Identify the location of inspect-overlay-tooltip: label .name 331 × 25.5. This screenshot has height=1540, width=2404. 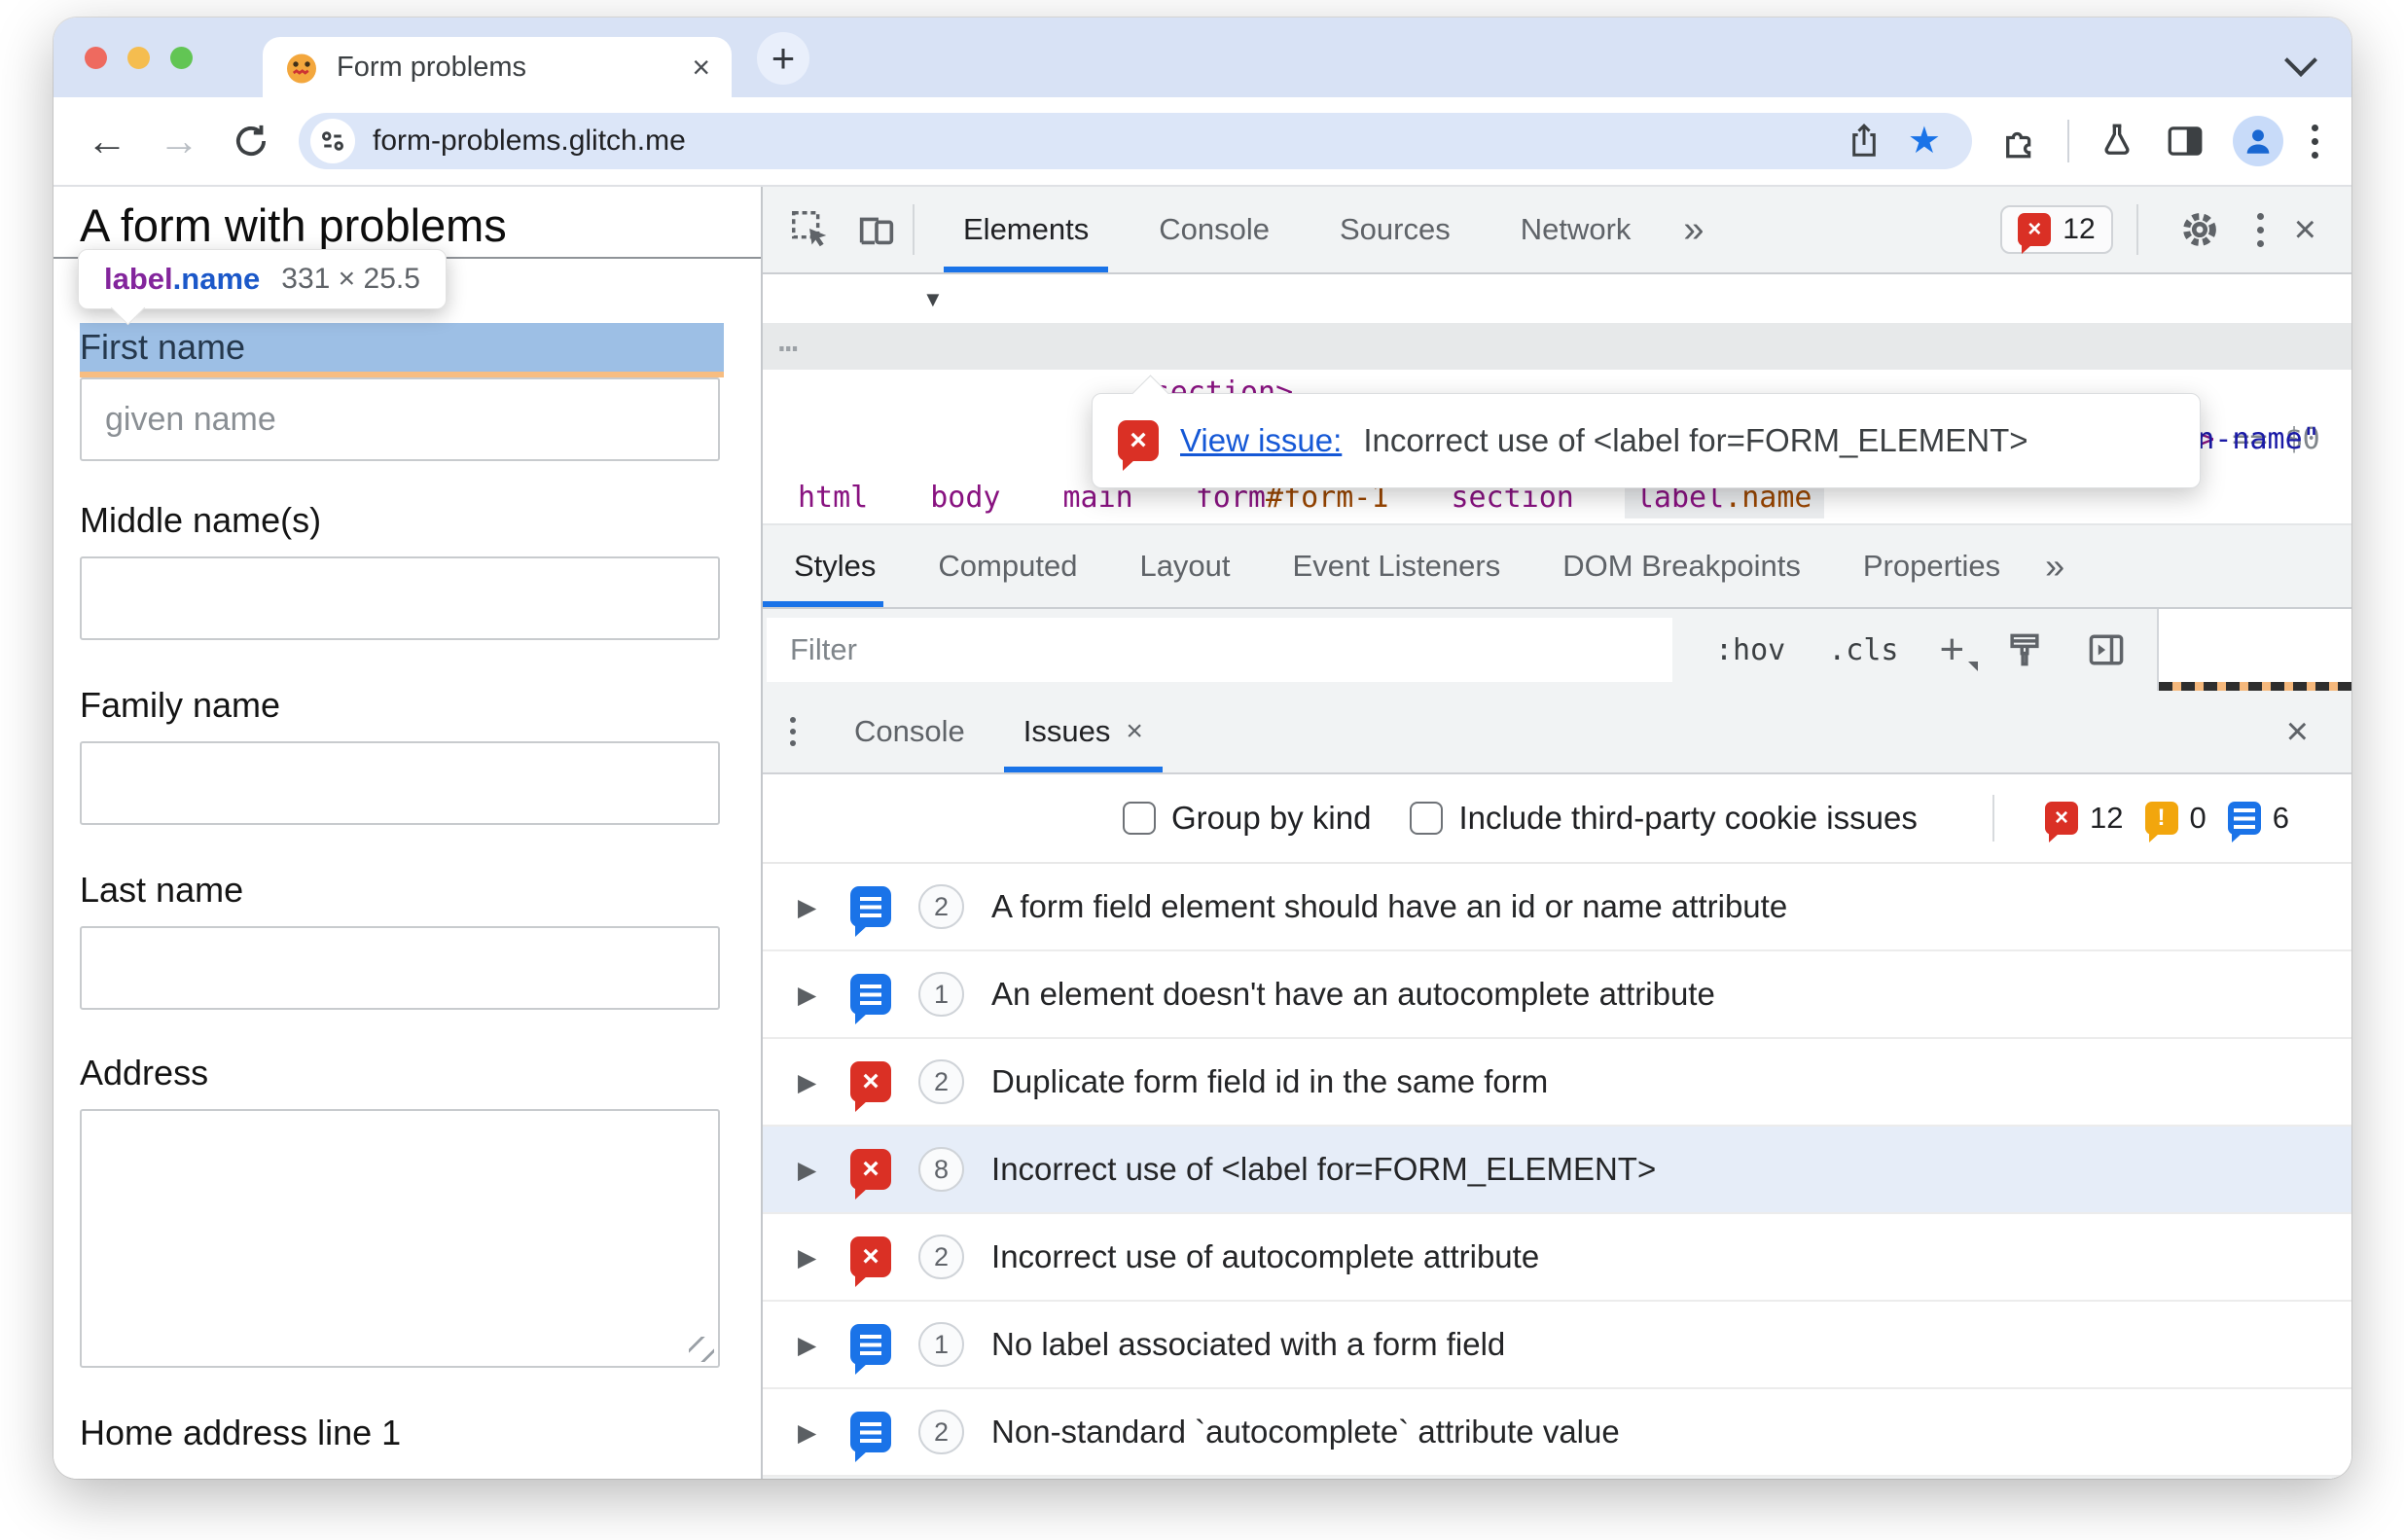
(262, 279).